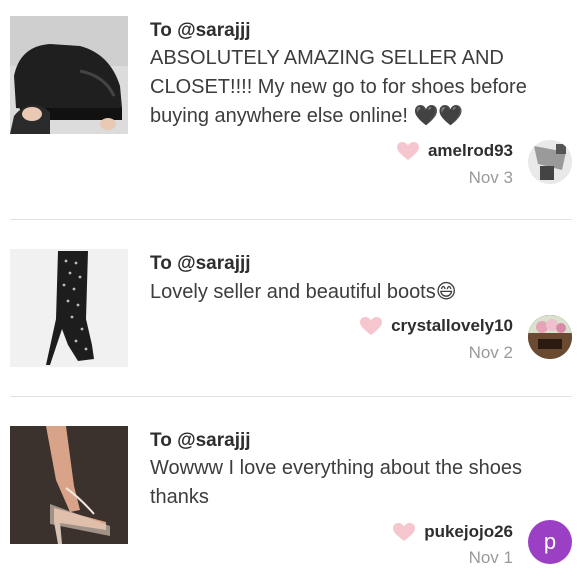 This screenshot has width=580, height=579. I want to click on reviewer-row: amelrod93, so click(454, 151).